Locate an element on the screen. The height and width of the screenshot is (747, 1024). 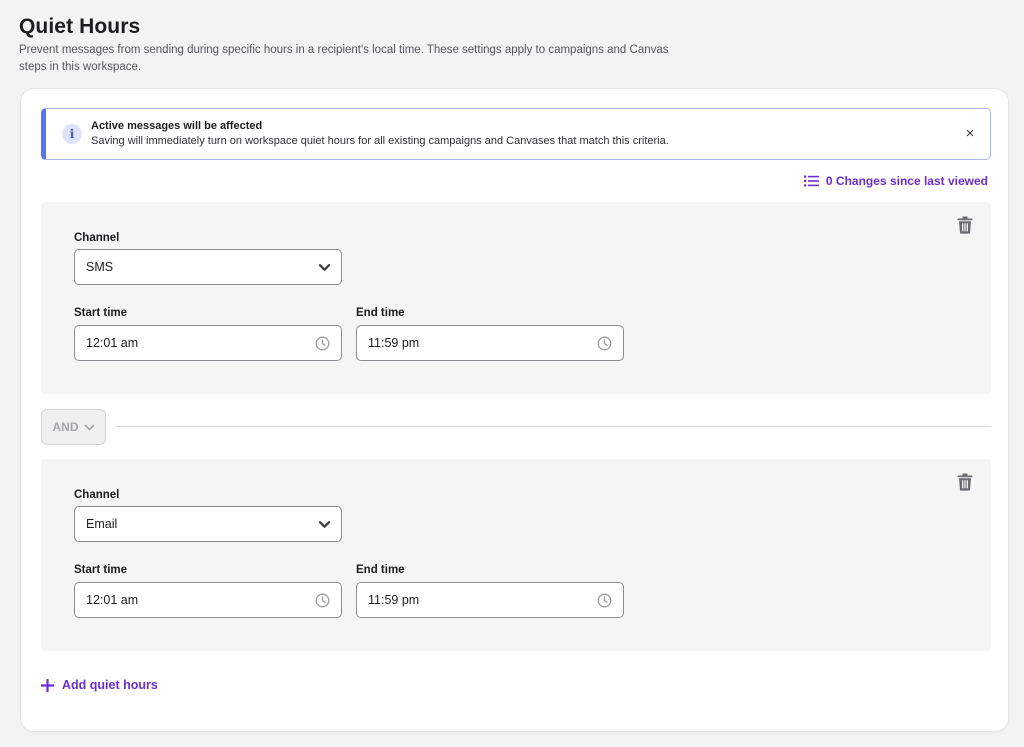
add-quiet-hours-button: Add quiet hours is located at coordinates (99, 685).